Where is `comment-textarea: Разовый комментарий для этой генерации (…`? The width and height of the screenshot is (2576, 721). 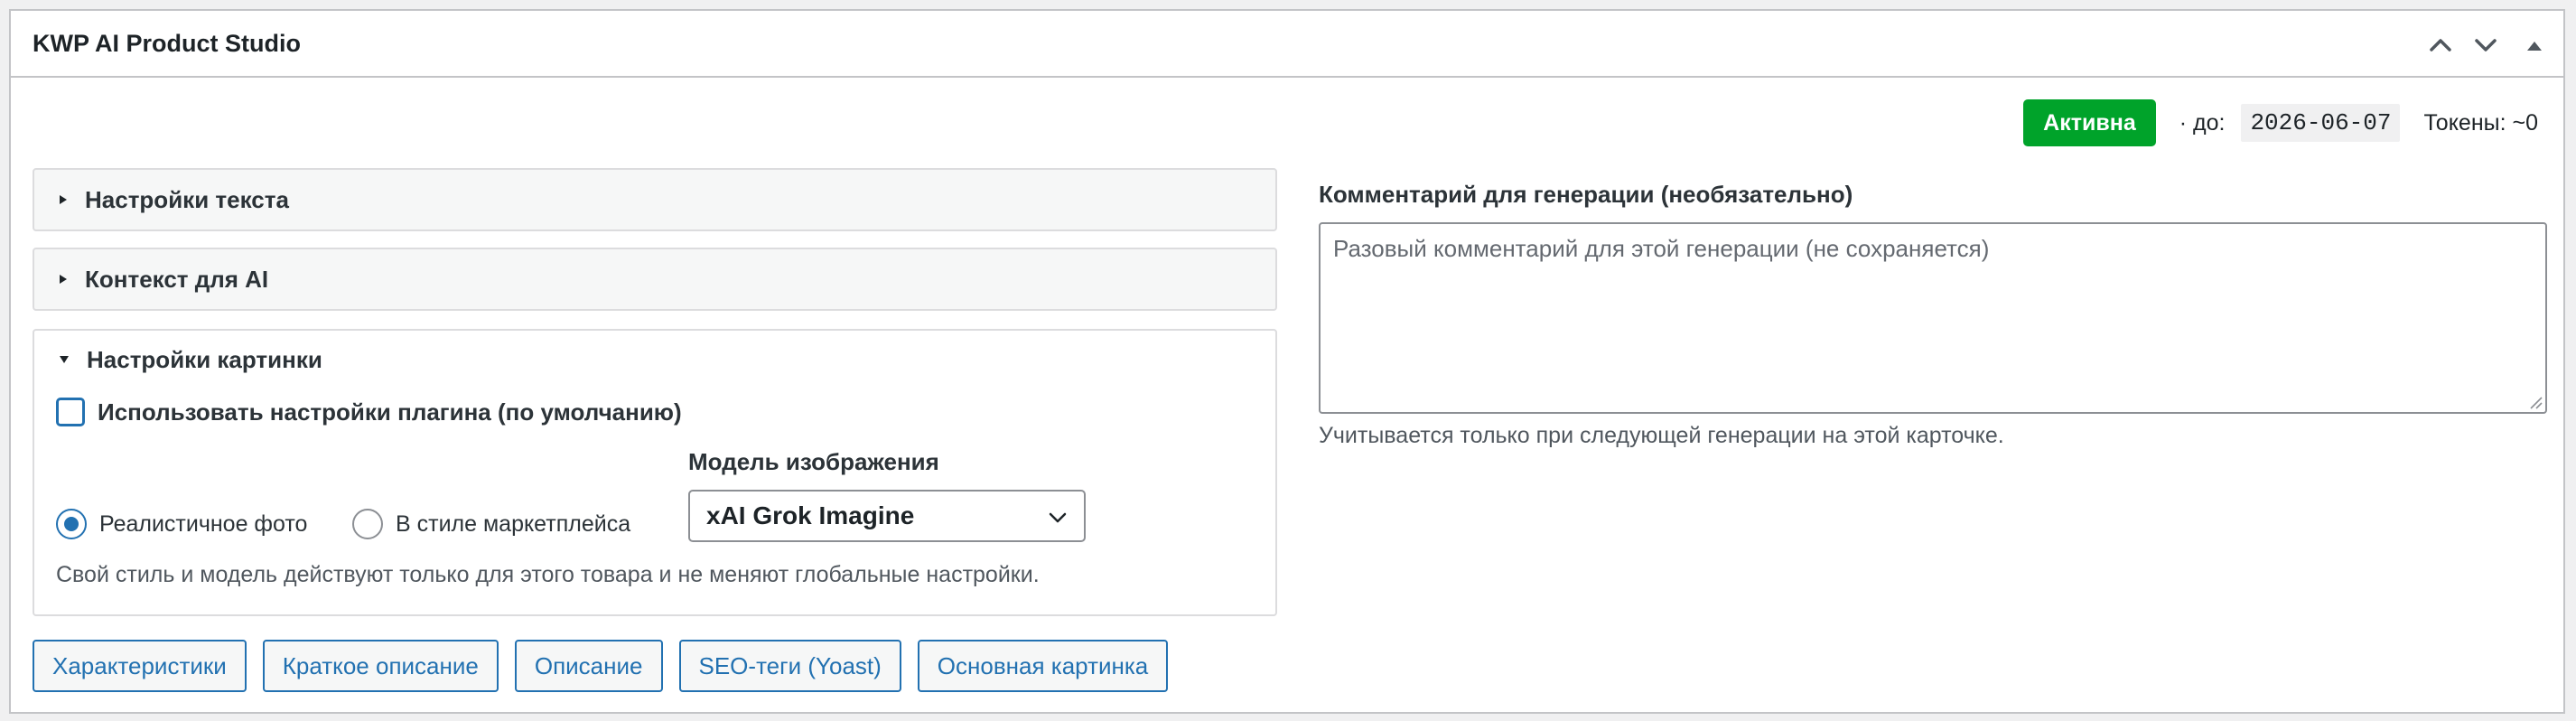
comment-textarea: Разовый комментарий для этой генерации (… is located at coordinates (1933, 318).